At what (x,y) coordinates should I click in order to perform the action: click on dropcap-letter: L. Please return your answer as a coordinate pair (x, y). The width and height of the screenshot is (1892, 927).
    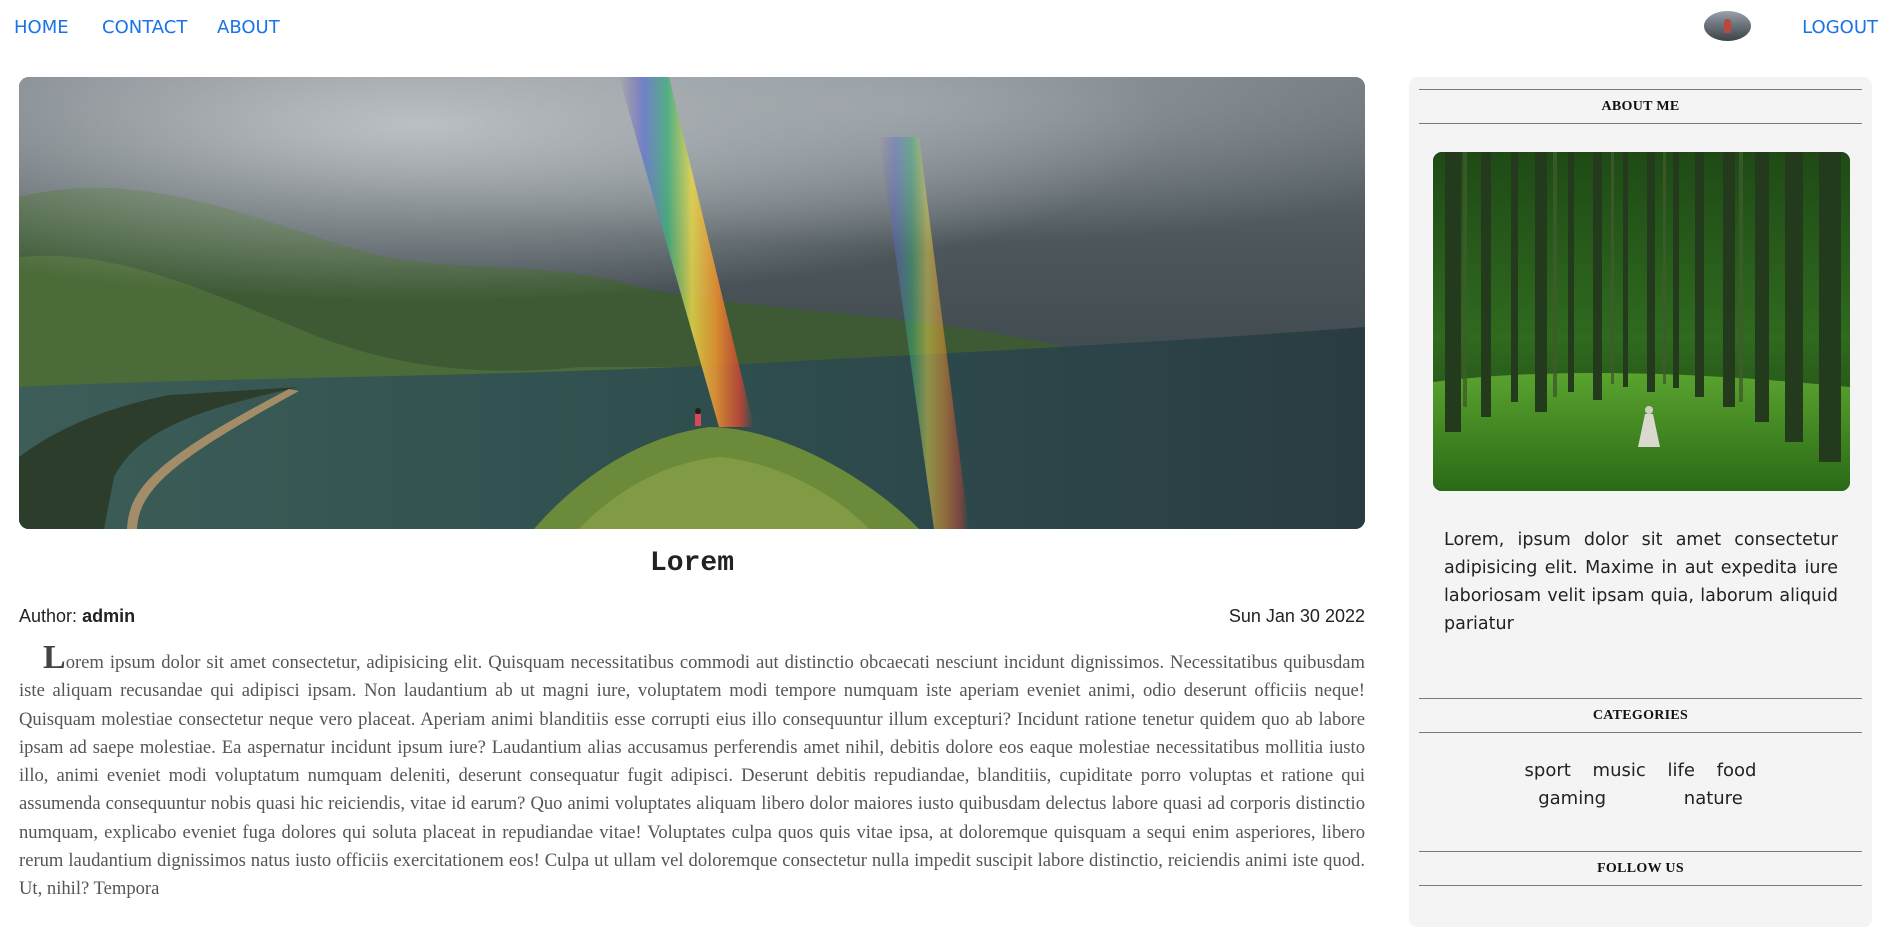
    Looking at the image, I should click on (54, 657).